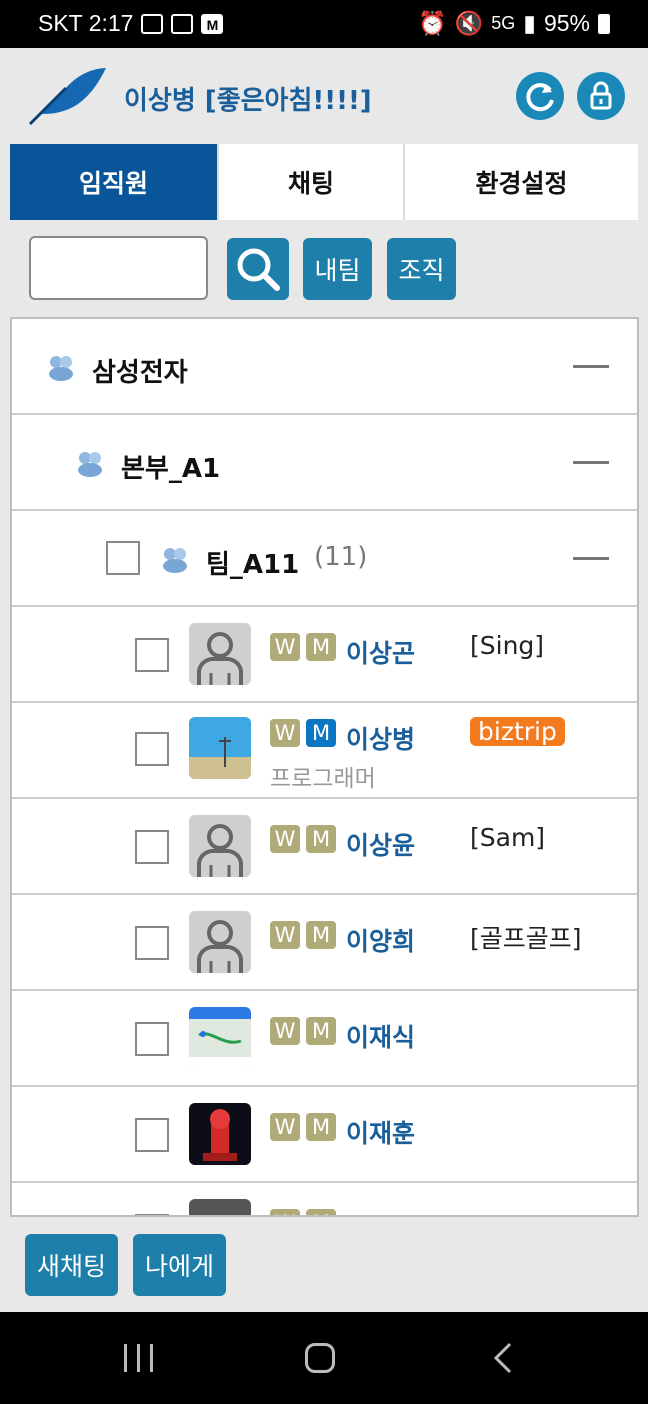 The image size is (648, 1404). I want to click on tab-settings: 환경설정, so click(521, 182).